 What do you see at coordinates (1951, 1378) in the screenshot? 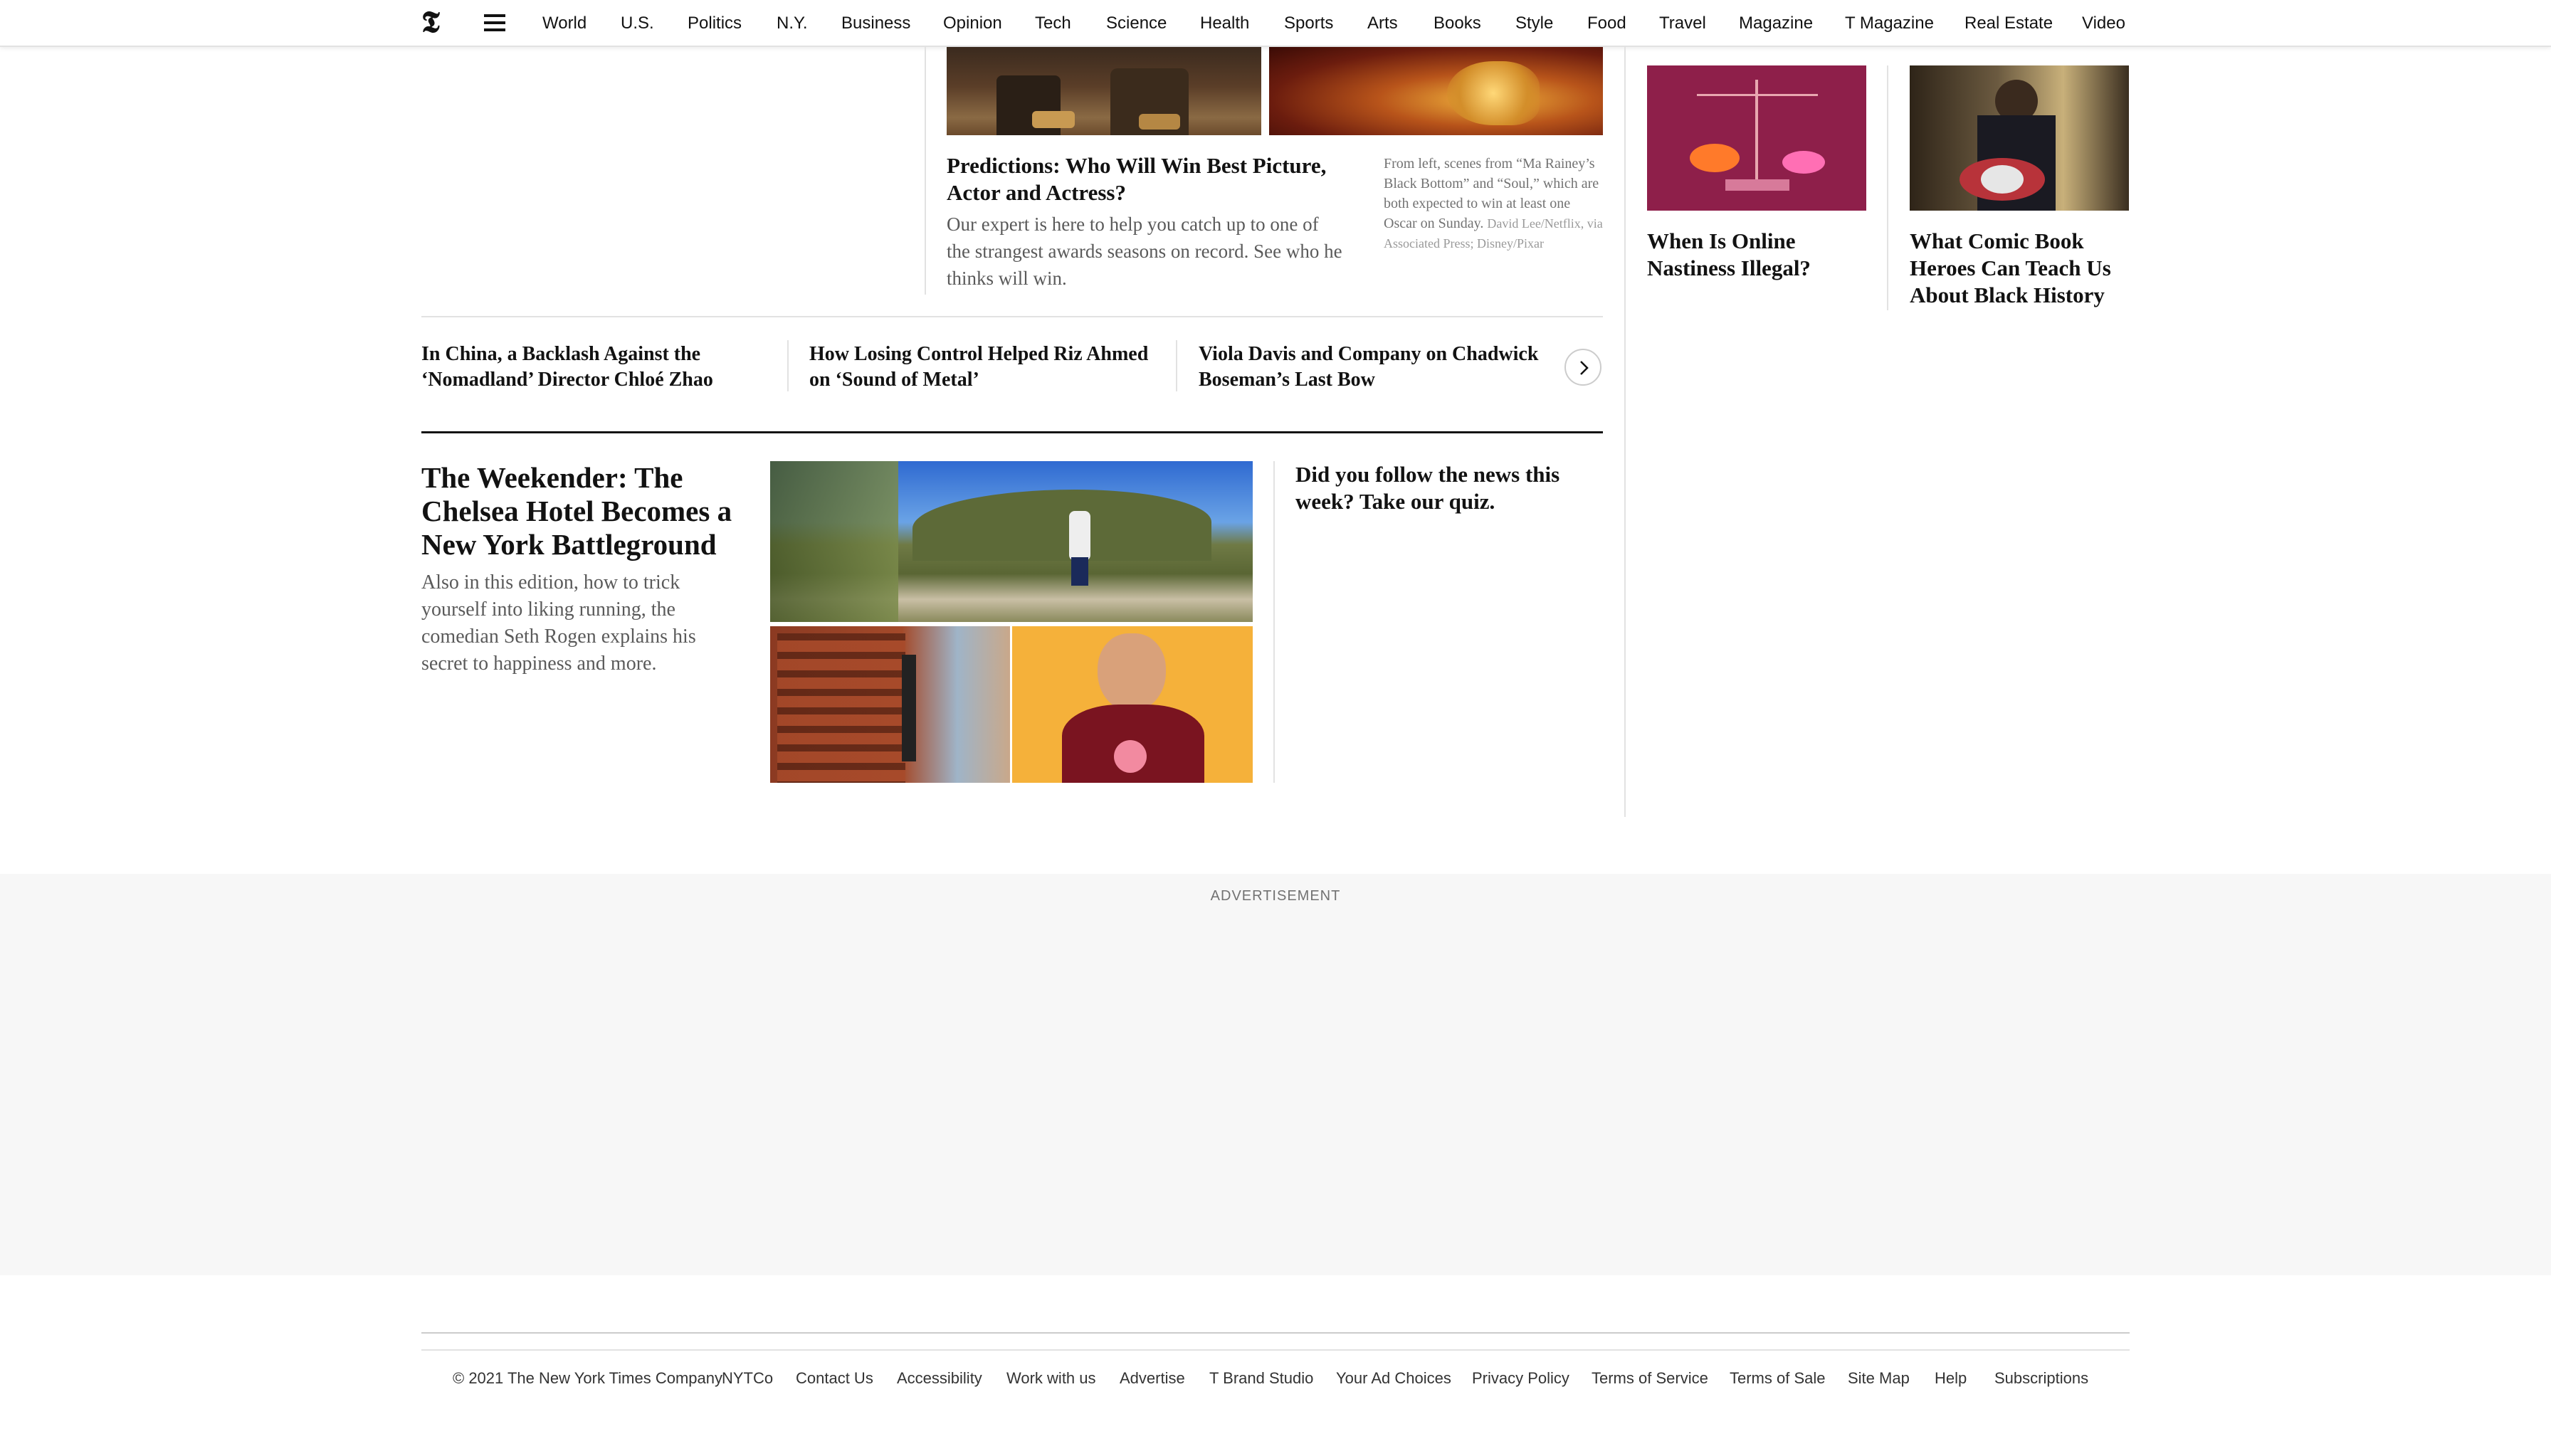
I see `footer-link-help: Help` at bounding box center [1951, 1378].